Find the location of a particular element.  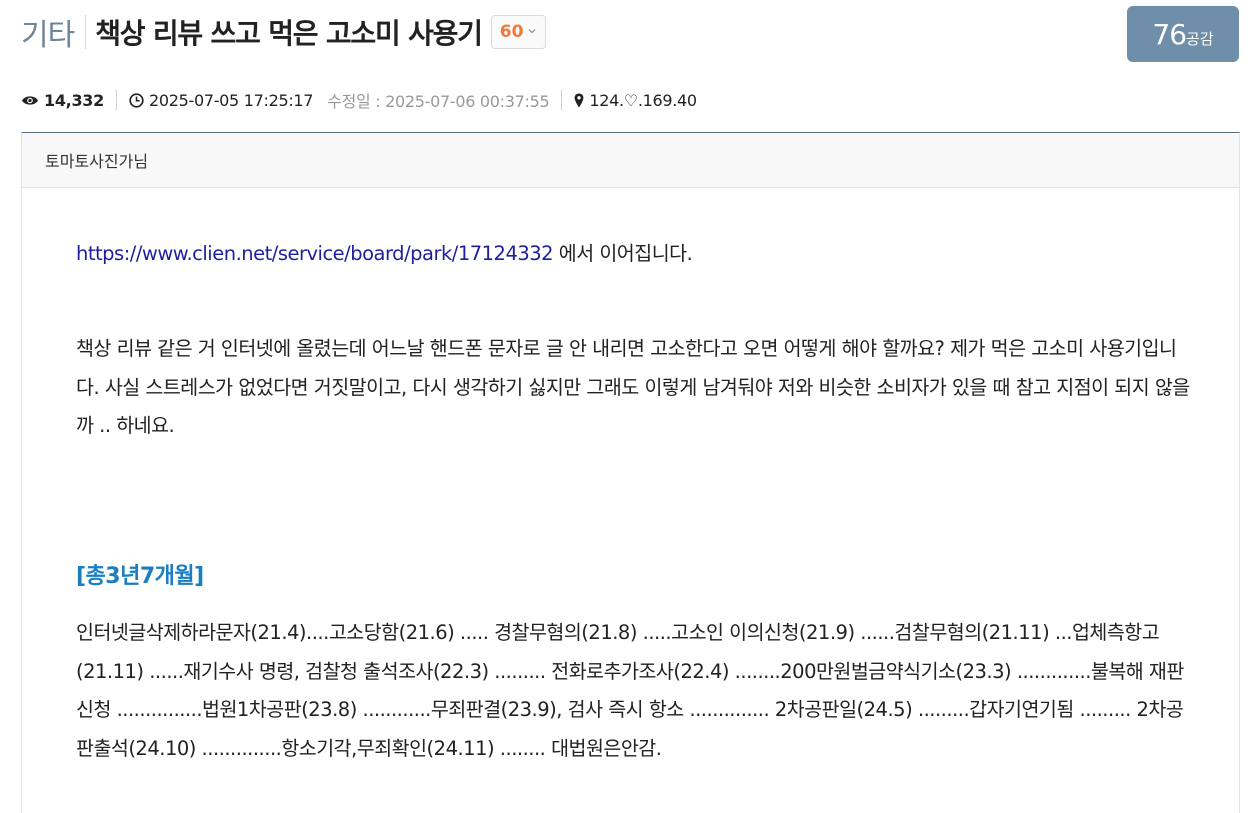

author-bar: 토마토사진가님 is located at coordinates (630, 160).